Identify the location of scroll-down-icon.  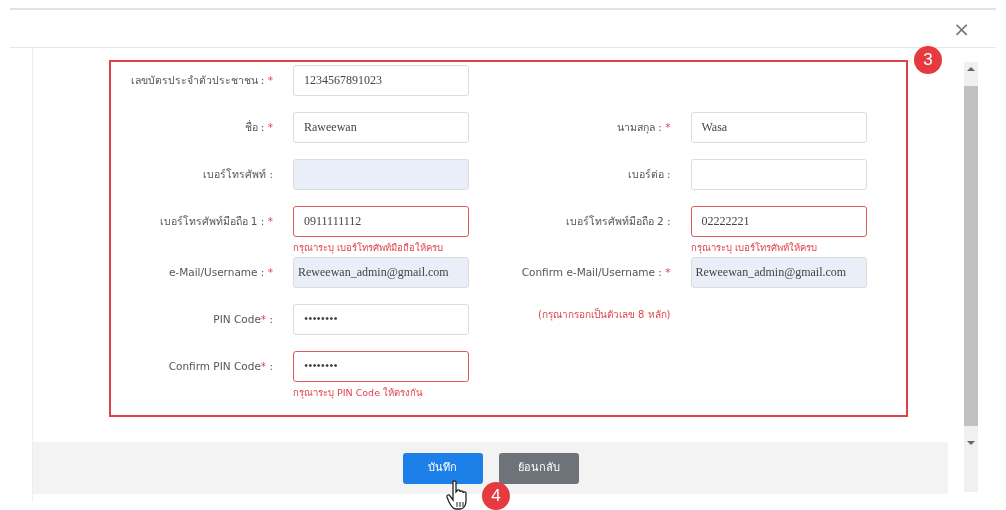
(971, 443).